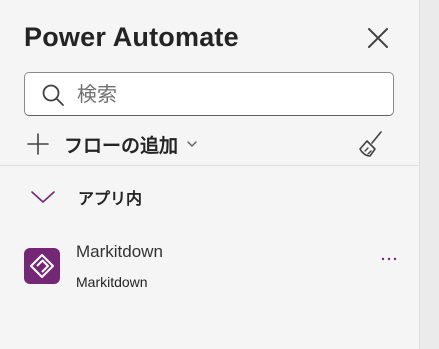 This screenshot has width=439, height=349. I want to click on search-box, so click(209, 94).